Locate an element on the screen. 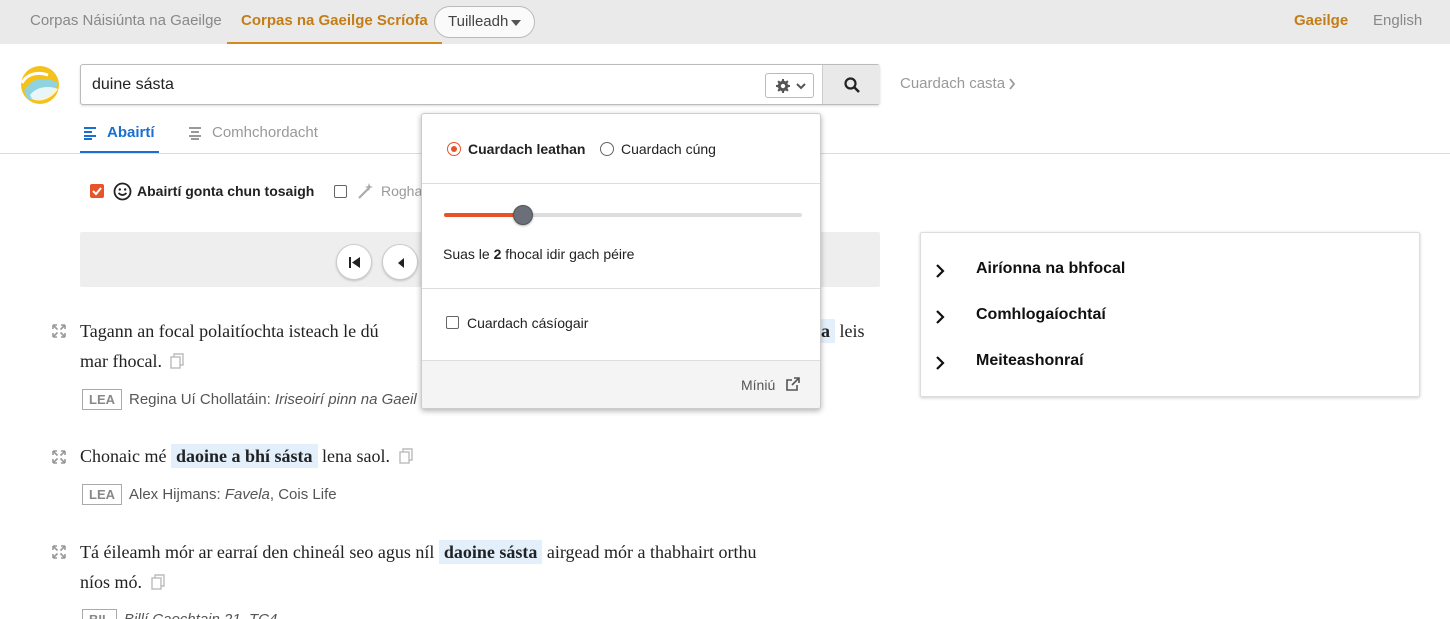 This screenshot has height=619, width=1450. gear-icon is located at coordinates (783, 86).